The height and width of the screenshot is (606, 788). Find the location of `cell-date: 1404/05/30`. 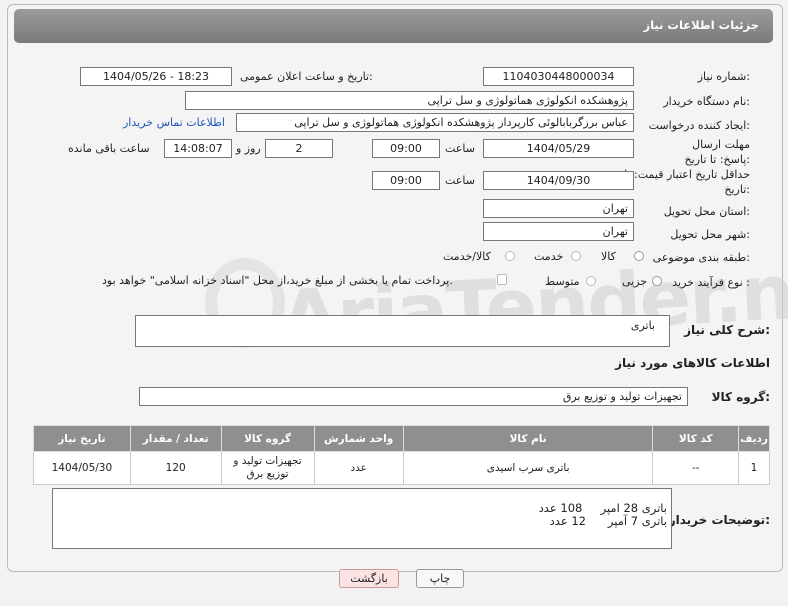

cell-date: 1404/05/30 is located at coordinates (82, 468).